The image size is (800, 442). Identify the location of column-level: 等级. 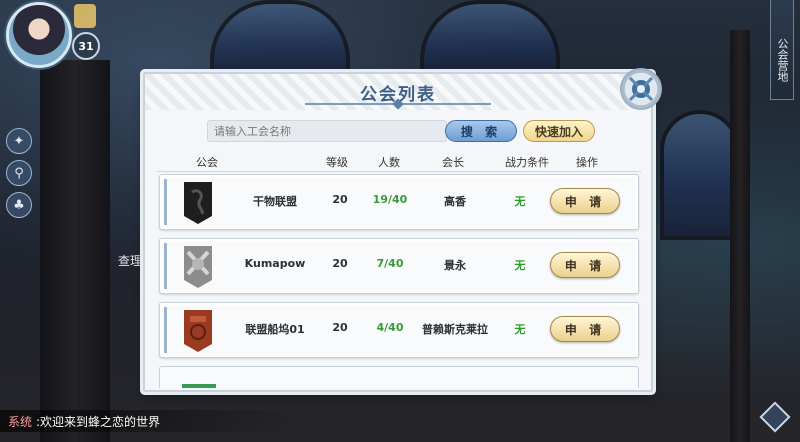
(337, 162).